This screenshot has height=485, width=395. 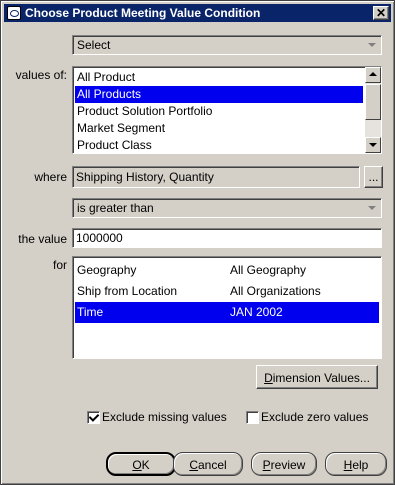 What do you see at coordinates (373, 145) in the screenshot?
I see `scroll-down-button` at bounding box center [373, 145].